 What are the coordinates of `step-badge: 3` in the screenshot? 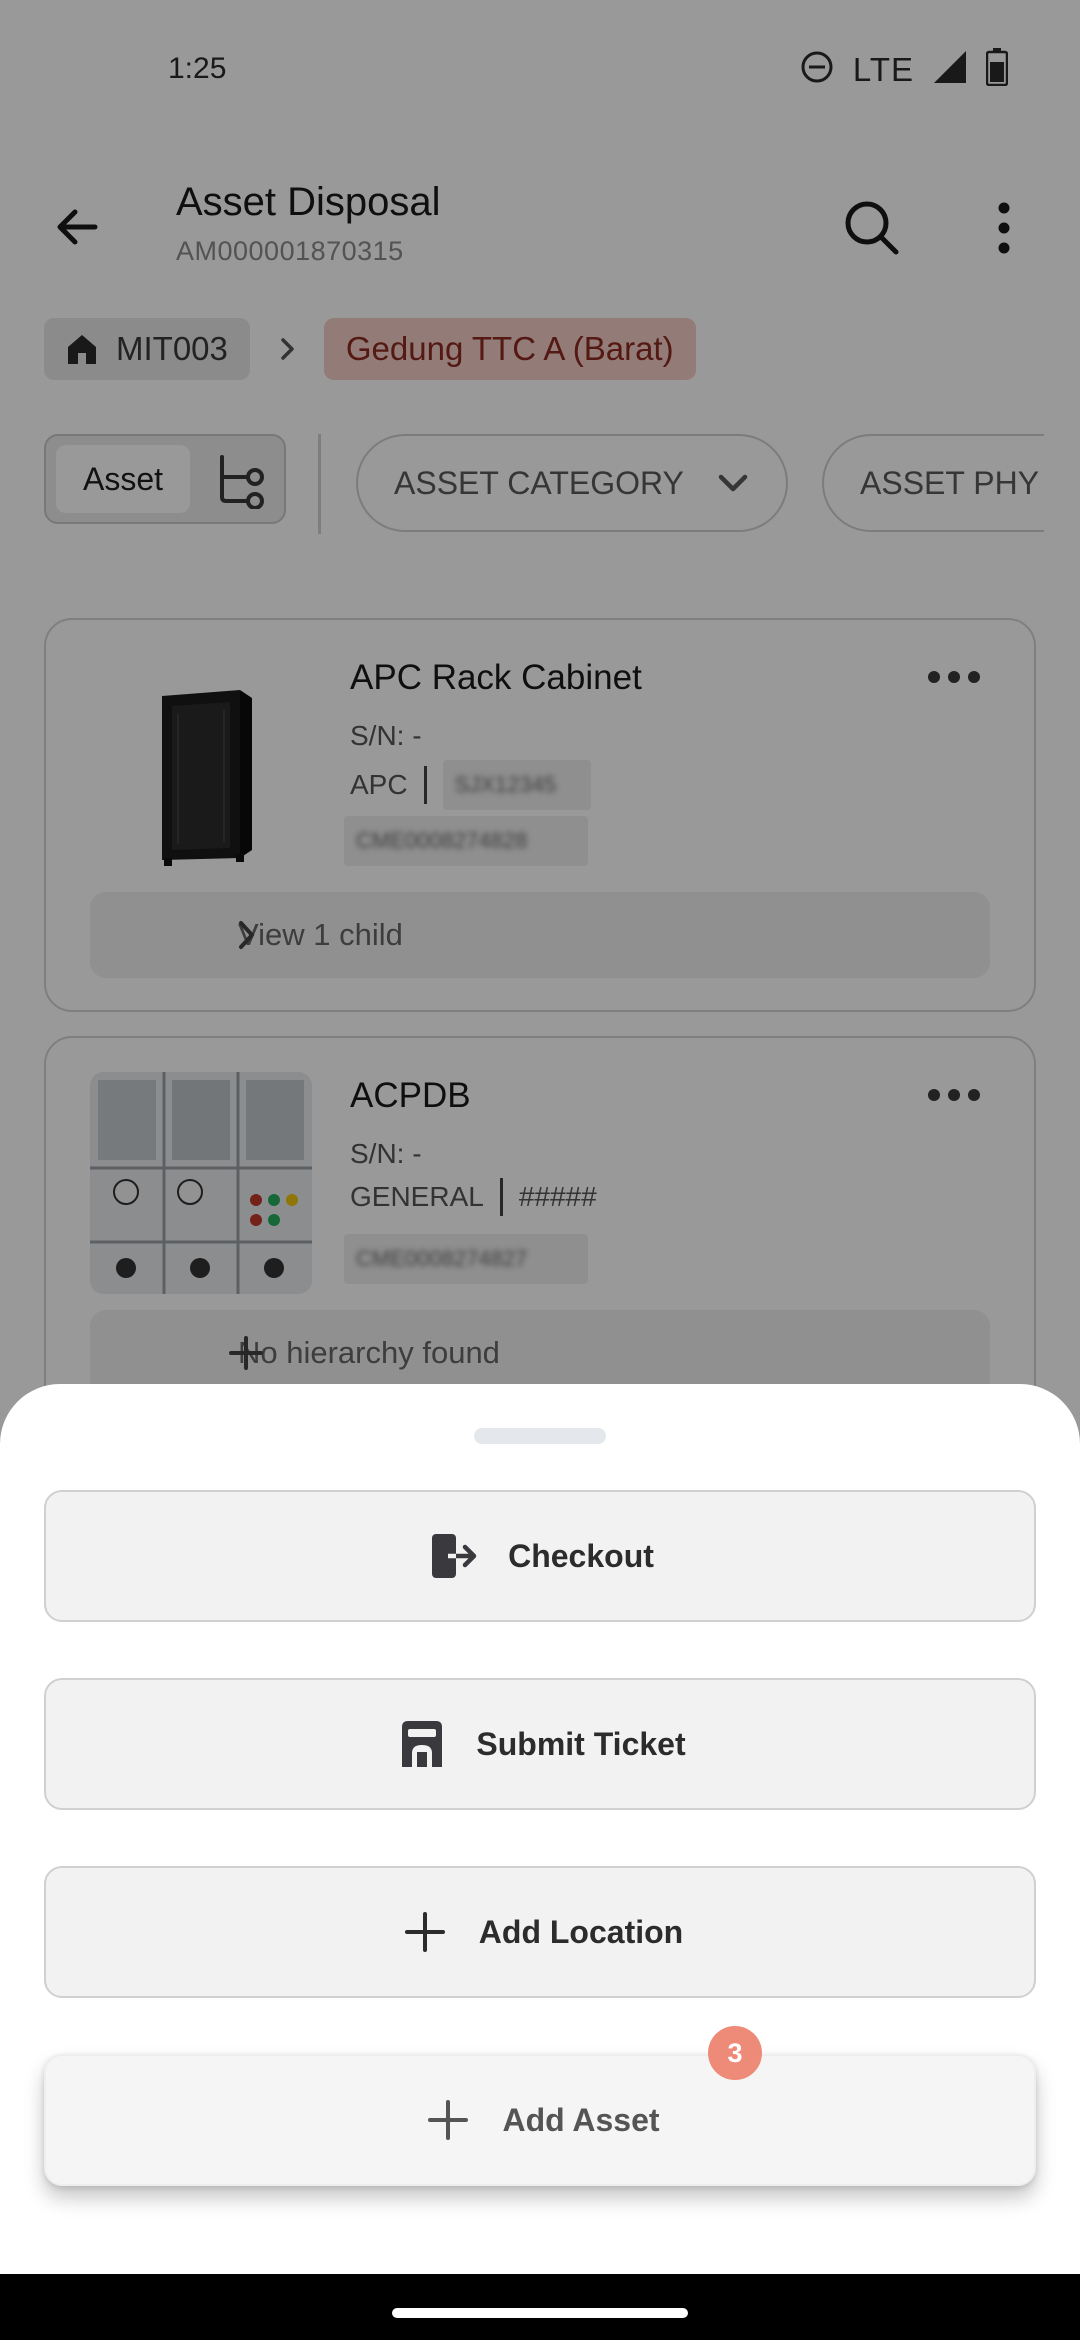 It's located at (735, 2053).